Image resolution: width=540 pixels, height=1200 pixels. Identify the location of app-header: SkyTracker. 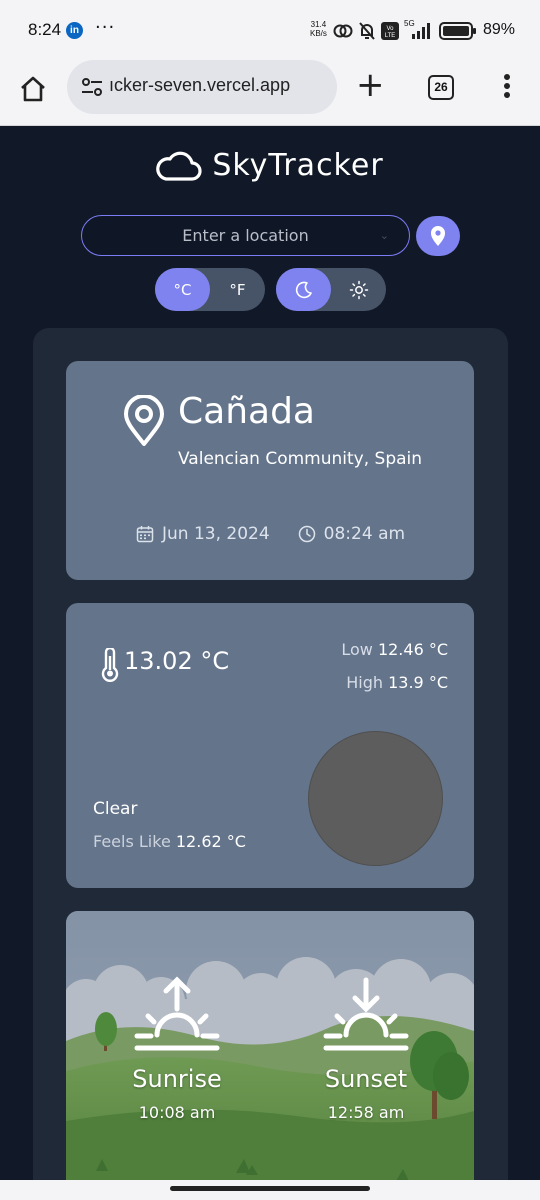
(270, 165).